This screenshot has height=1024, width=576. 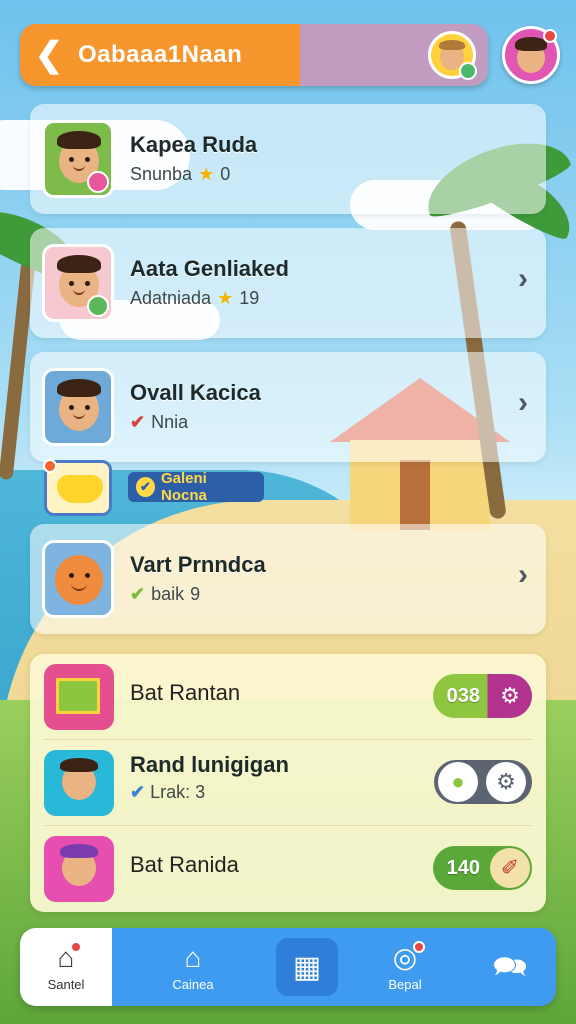 What do you see at coordinates (531, 55) in the screenshot?
I see `profile-avatar` at bounding box center [531, 55].